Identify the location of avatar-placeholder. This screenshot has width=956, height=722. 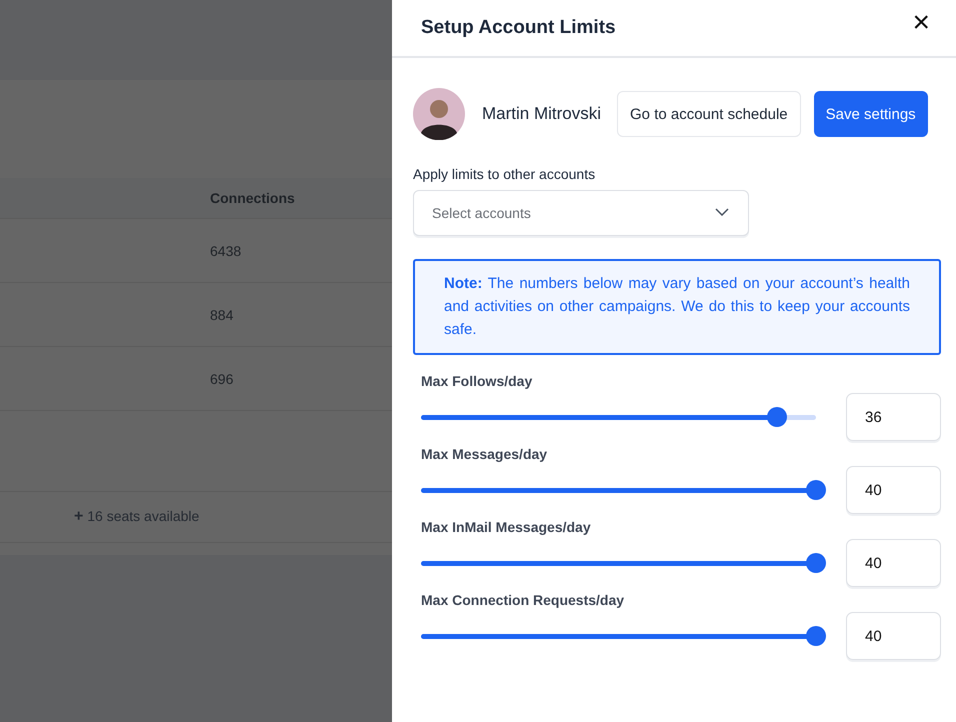
(439, 114).